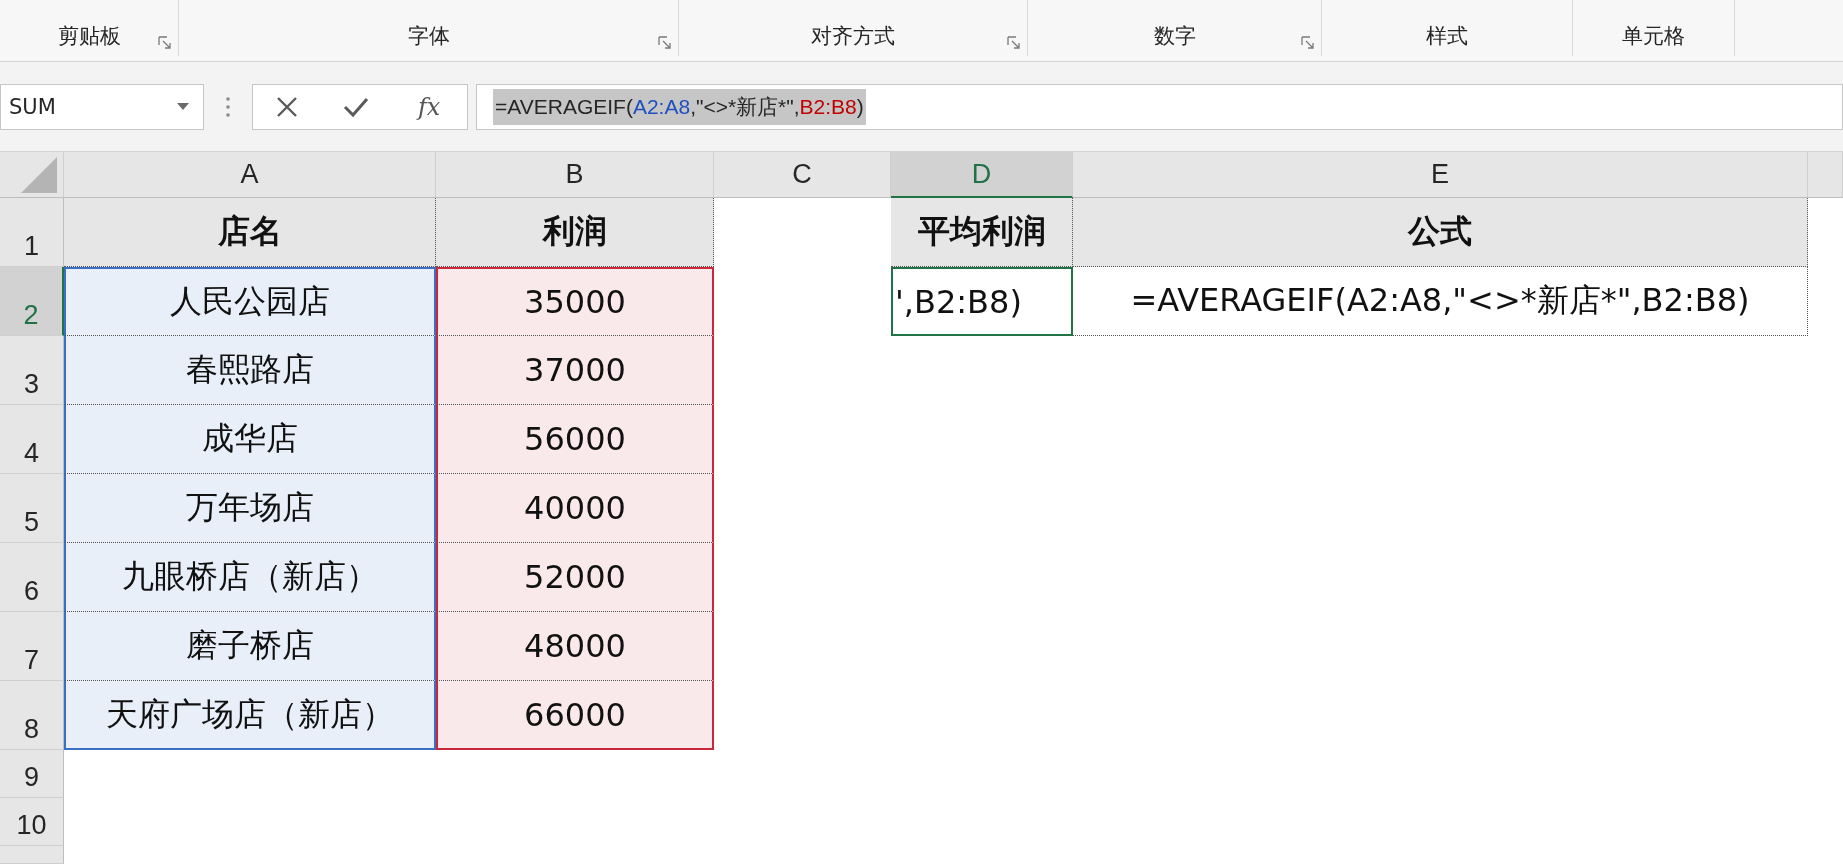 The height and width of the screenshot is (864, 1843). What do you see at coordinates (183, 106) in the screenshot?
I see `dropdown-caret-icon` at bounding box center [183, 106].